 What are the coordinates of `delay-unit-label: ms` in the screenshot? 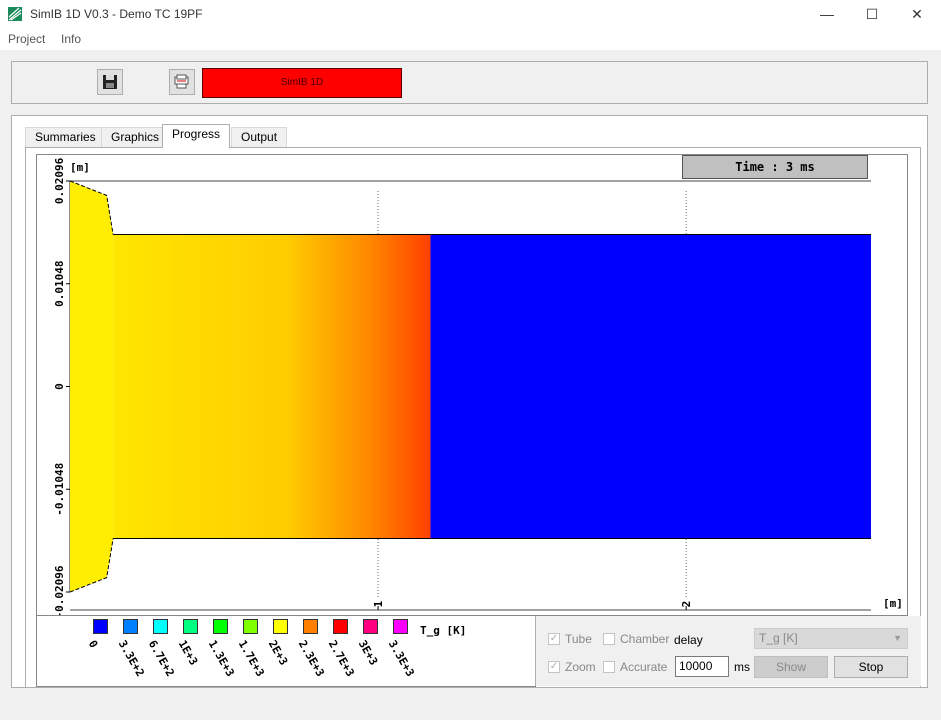 It's located at (742, 667).